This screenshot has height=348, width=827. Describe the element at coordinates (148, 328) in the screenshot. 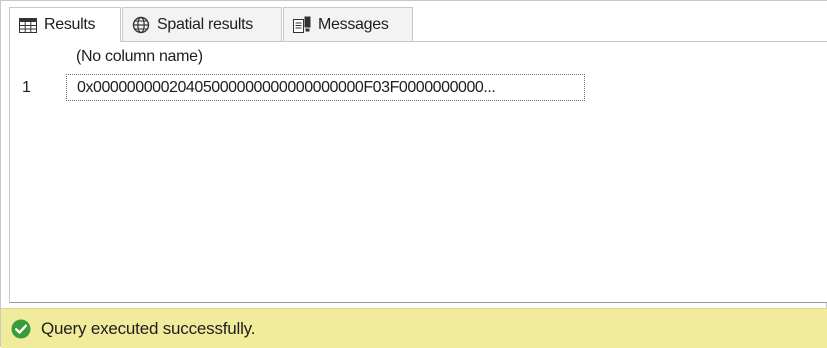

I see `status-message: Query executed successfully.` at that location.